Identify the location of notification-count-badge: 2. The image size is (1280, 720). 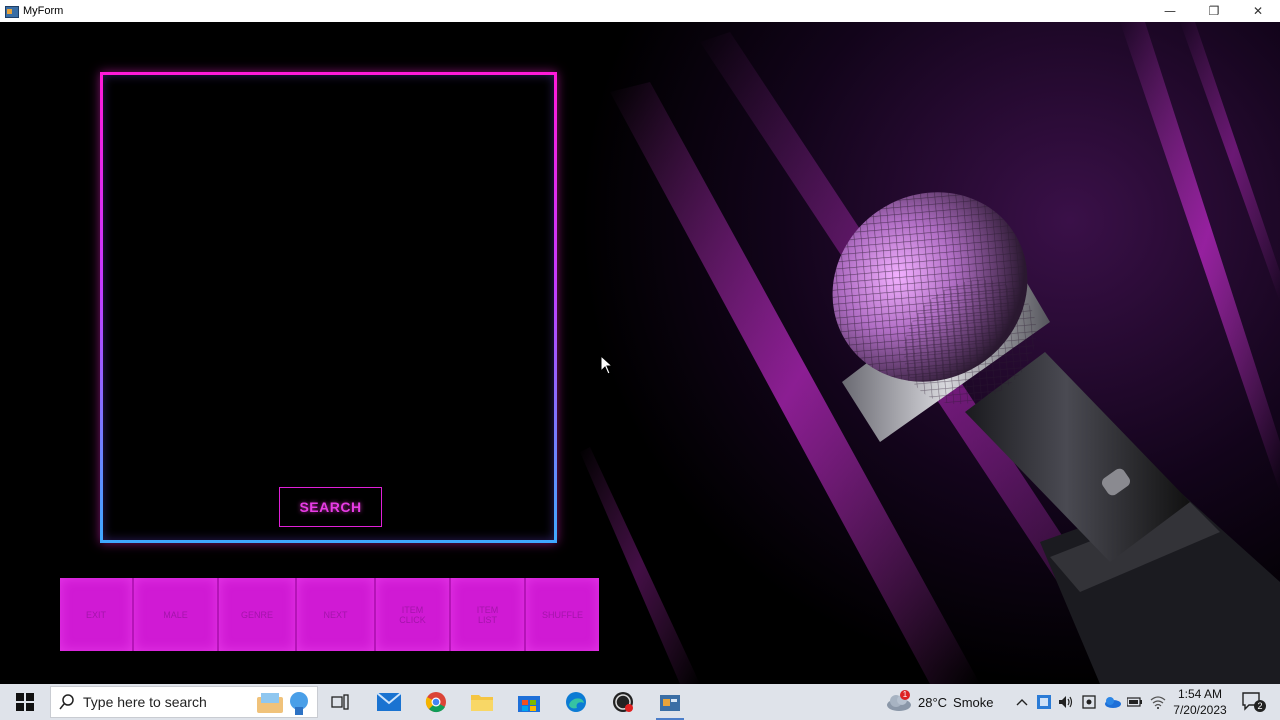
(1260, 706).